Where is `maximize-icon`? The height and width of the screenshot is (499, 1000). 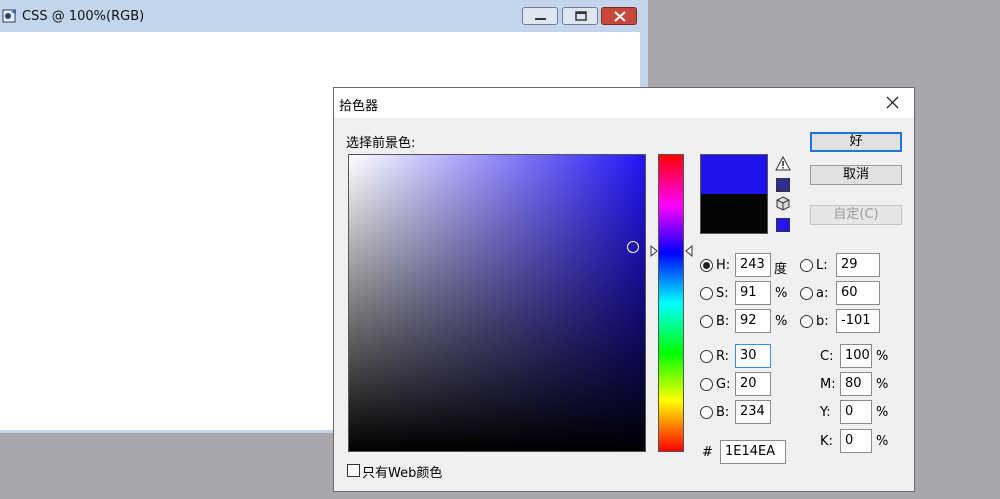 maximize-icon is located at coordinates (581, 16).